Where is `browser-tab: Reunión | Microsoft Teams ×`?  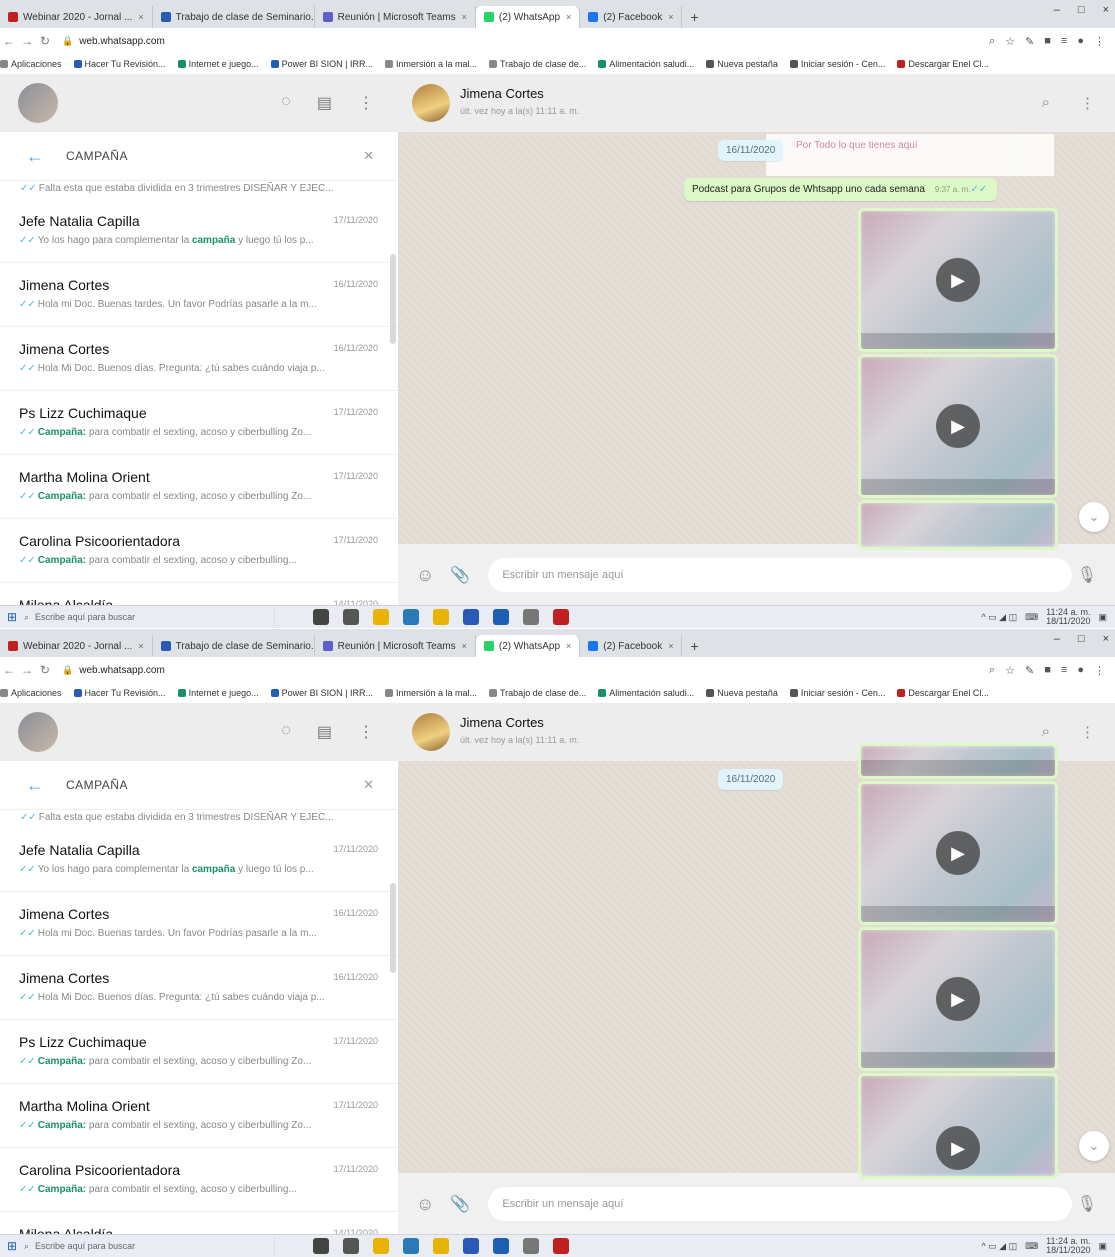
browser-tab: Reunión | Microsoft Teams × is located at coordinates (395, 646).